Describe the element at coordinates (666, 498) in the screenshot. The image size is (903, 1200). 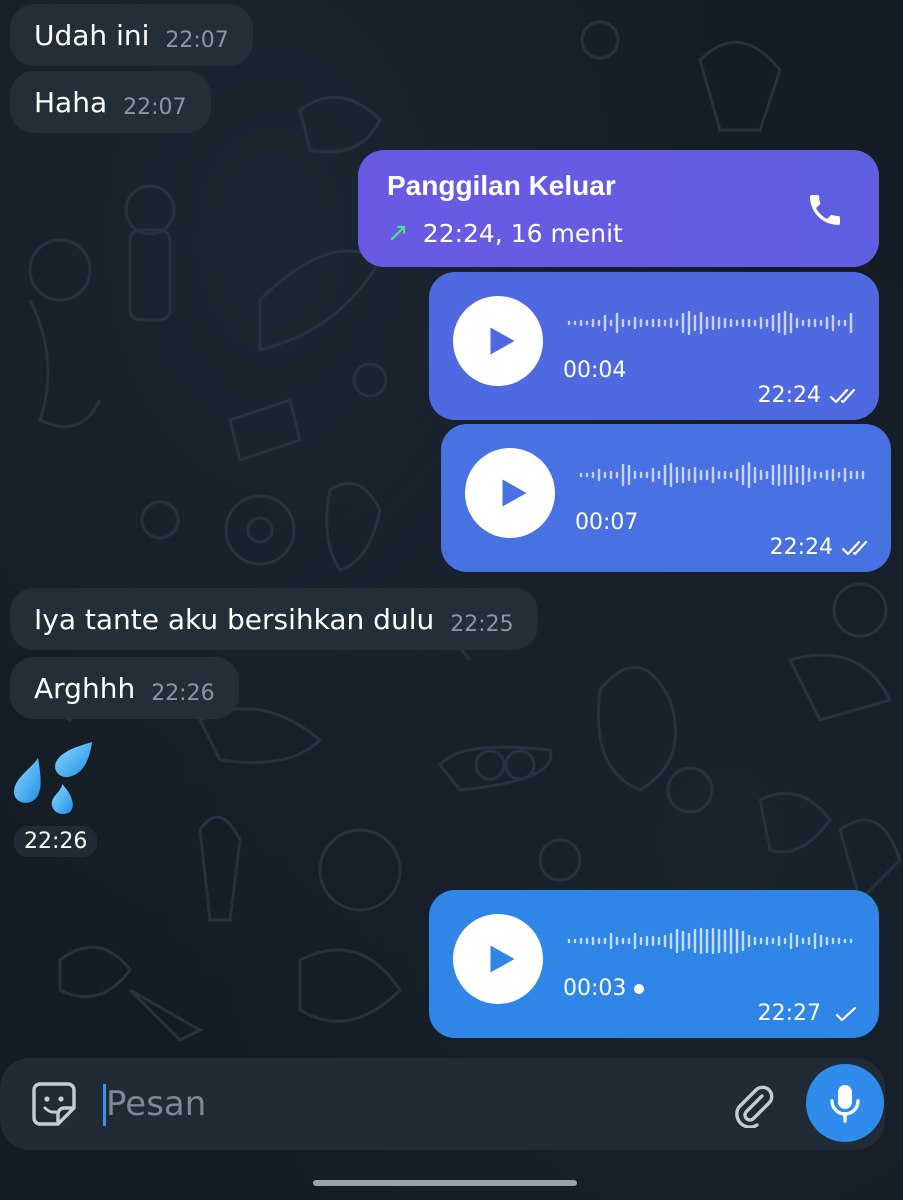
I see `voice-message: 00:07 22:24` at that location.